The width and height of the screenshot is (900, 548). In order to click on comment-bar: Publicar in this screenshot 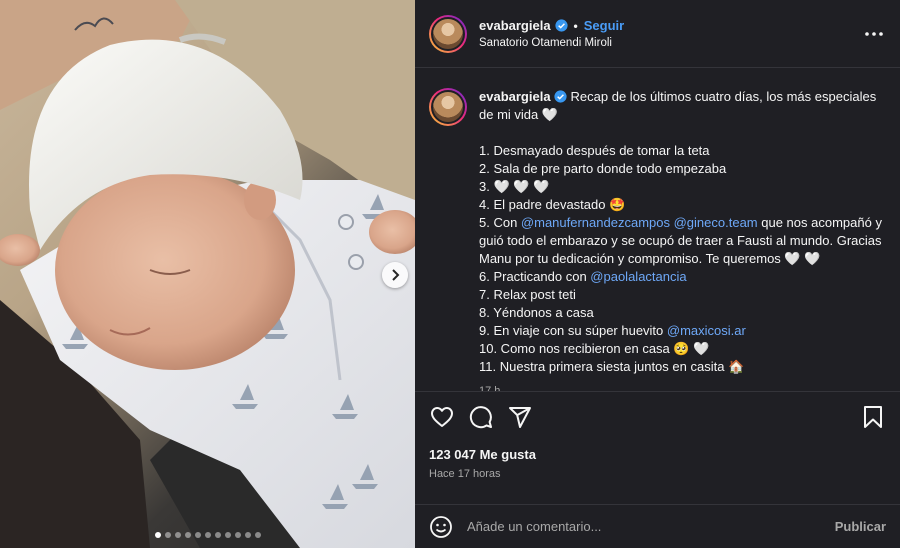, I will do `click(657, 526)`.